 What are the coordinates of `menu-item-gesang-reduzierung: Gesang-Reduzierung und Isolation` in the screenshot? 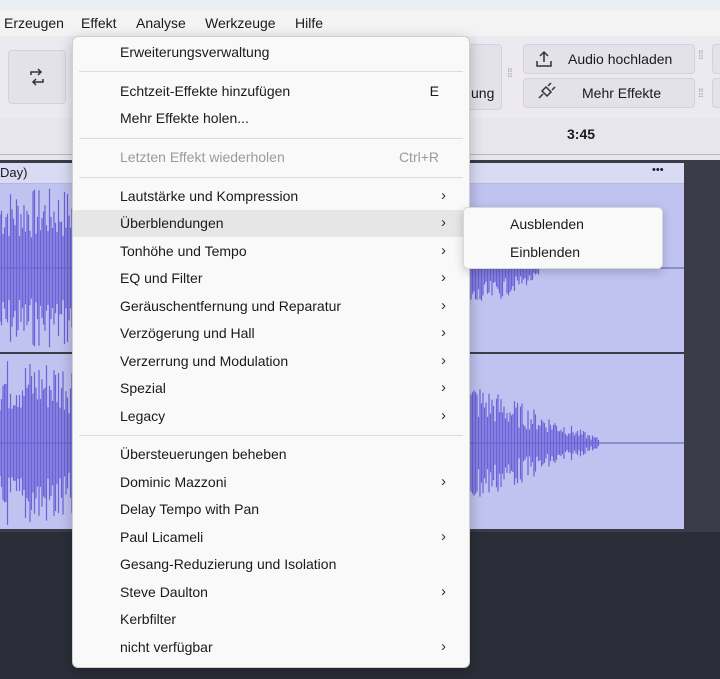 It's located at (271, 564).